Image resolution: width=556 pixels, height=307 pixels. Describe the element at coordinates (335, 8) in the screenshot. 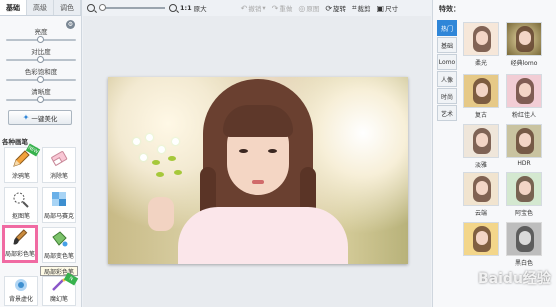

I see `rotate-button: ⟳ 旋转` at that location.